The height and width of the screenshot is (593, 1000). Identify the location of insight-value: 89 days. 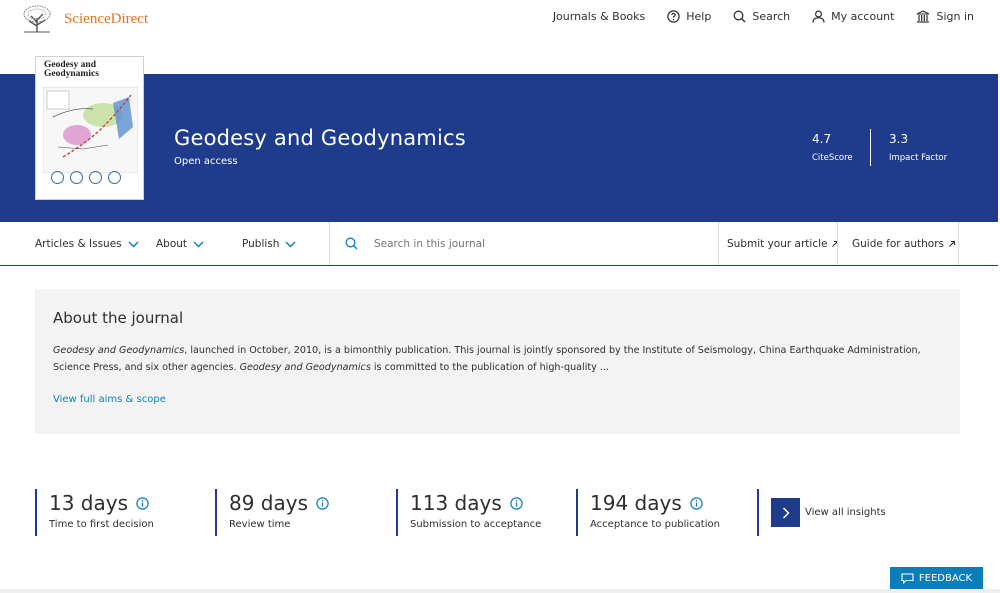
(269, 503).